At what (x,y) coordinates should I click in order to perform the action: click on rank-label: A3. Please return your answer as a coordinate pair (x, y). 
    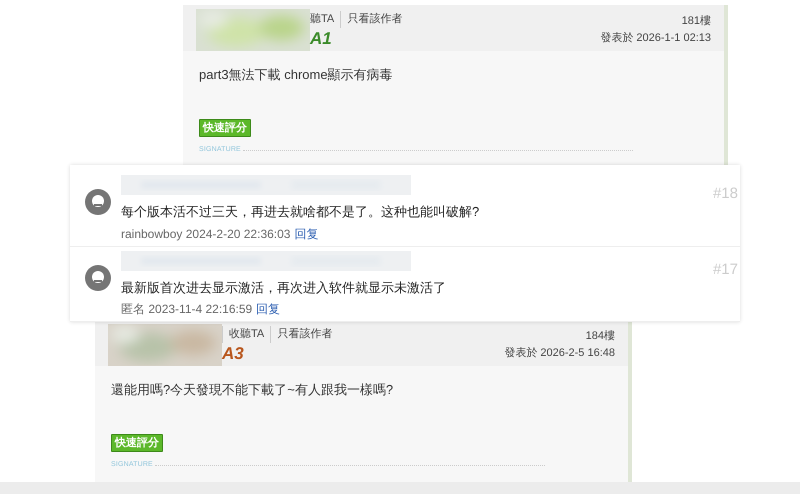
    Looking at the image, I should click on (233, 353).